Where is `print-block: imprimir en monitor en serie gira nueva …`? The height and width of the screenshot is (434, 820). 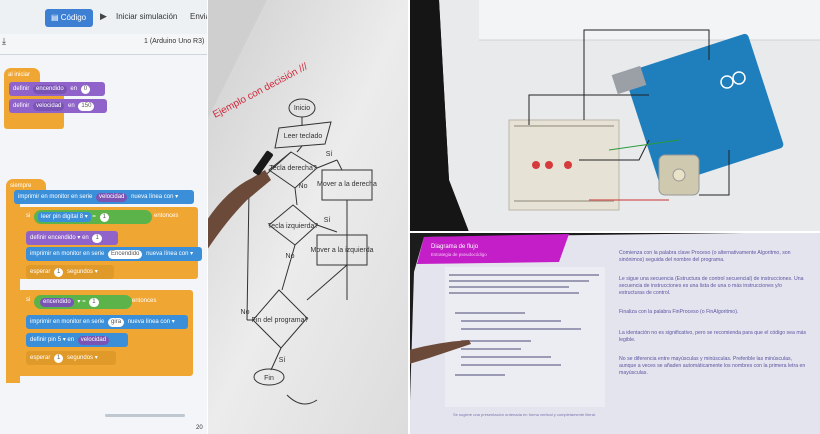
print-block: imprimir en monitor en serie gira nueva … is located at coordinates (107, 322).